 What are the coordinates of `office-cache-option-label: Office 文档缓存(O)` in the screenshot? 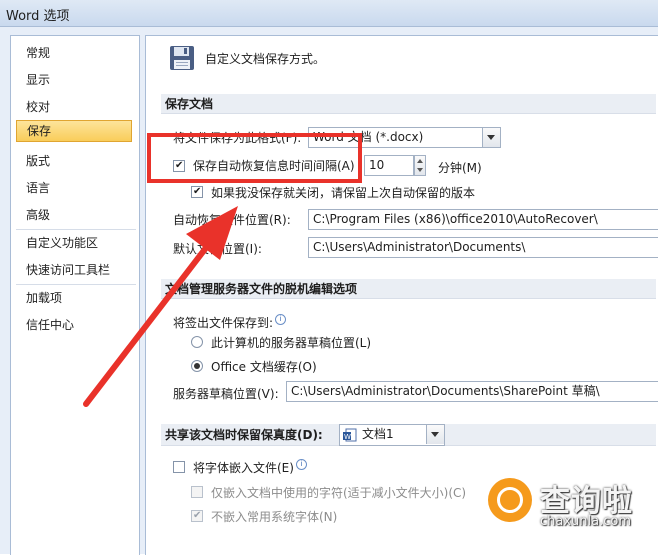 It's located at (264, 367).